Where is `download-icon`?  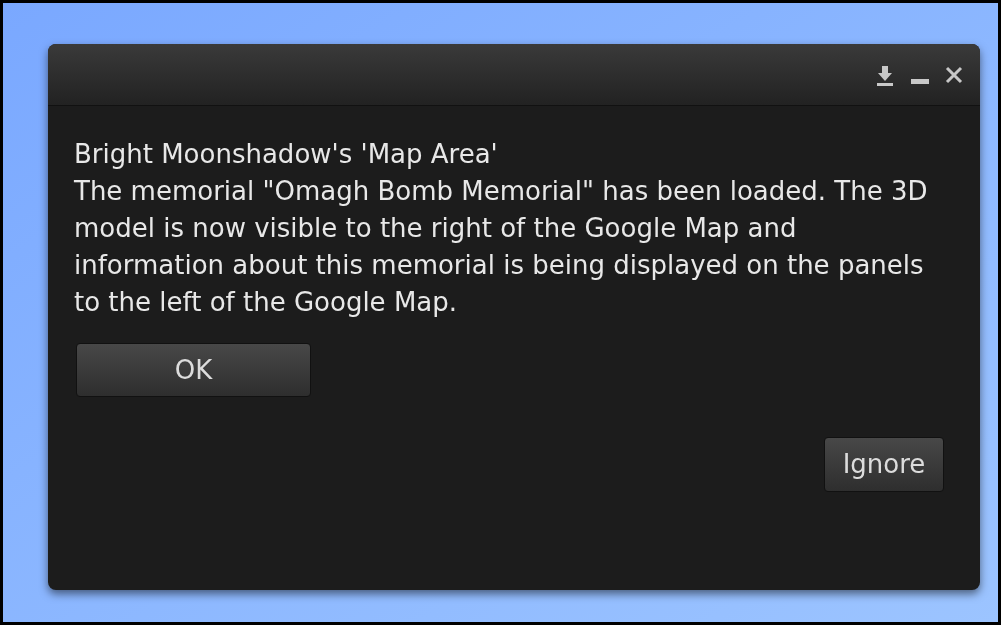
download-icon is located at coordinates (885, 74).